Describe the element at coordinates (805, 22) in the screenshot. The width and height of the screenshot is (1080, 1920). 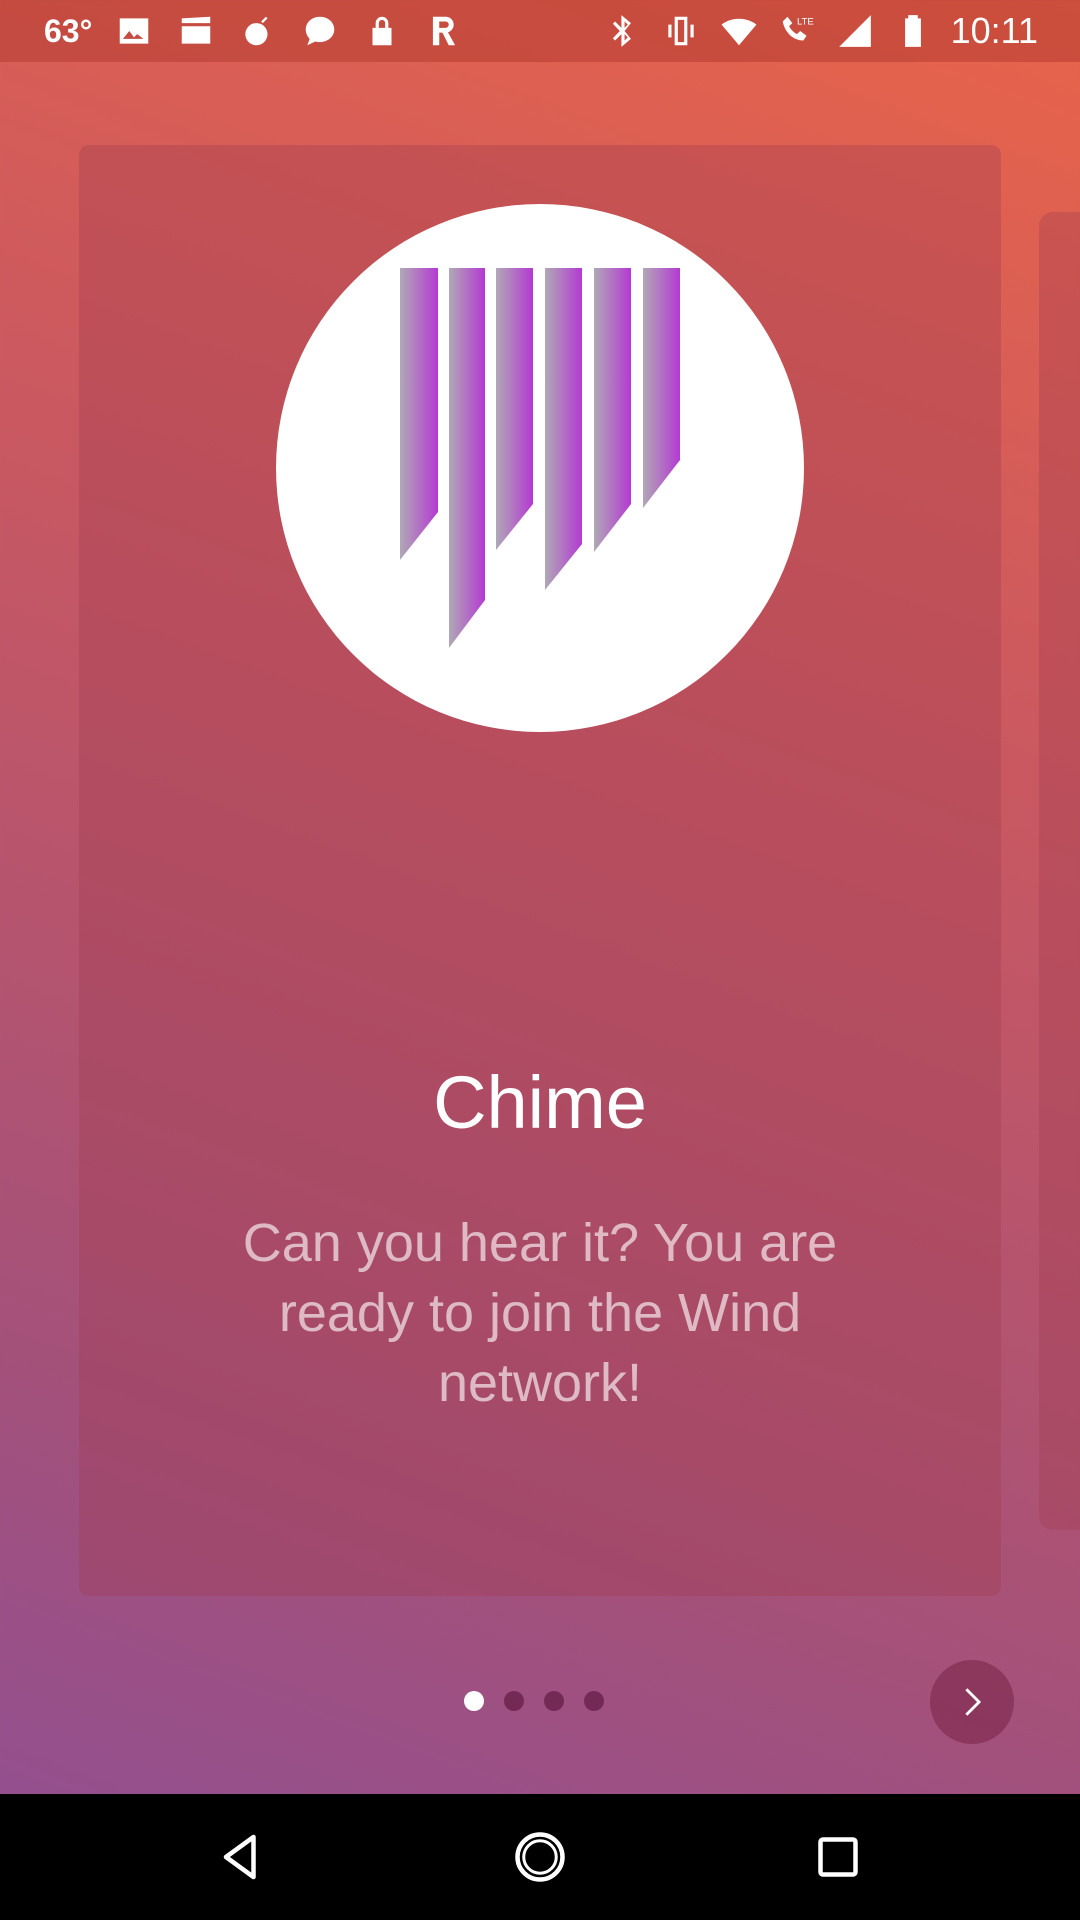
I see `svg-text: LTE` at that location.